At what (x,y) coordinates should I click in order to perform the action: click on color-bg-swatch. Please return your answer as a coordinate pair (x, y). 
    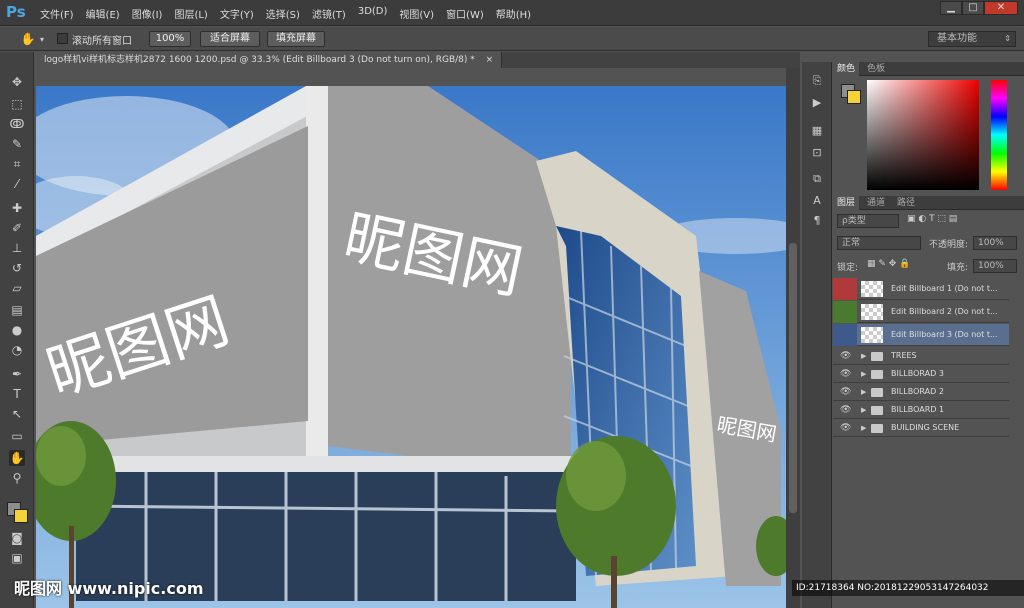
    Looking at the image, I should click on (854, 97).